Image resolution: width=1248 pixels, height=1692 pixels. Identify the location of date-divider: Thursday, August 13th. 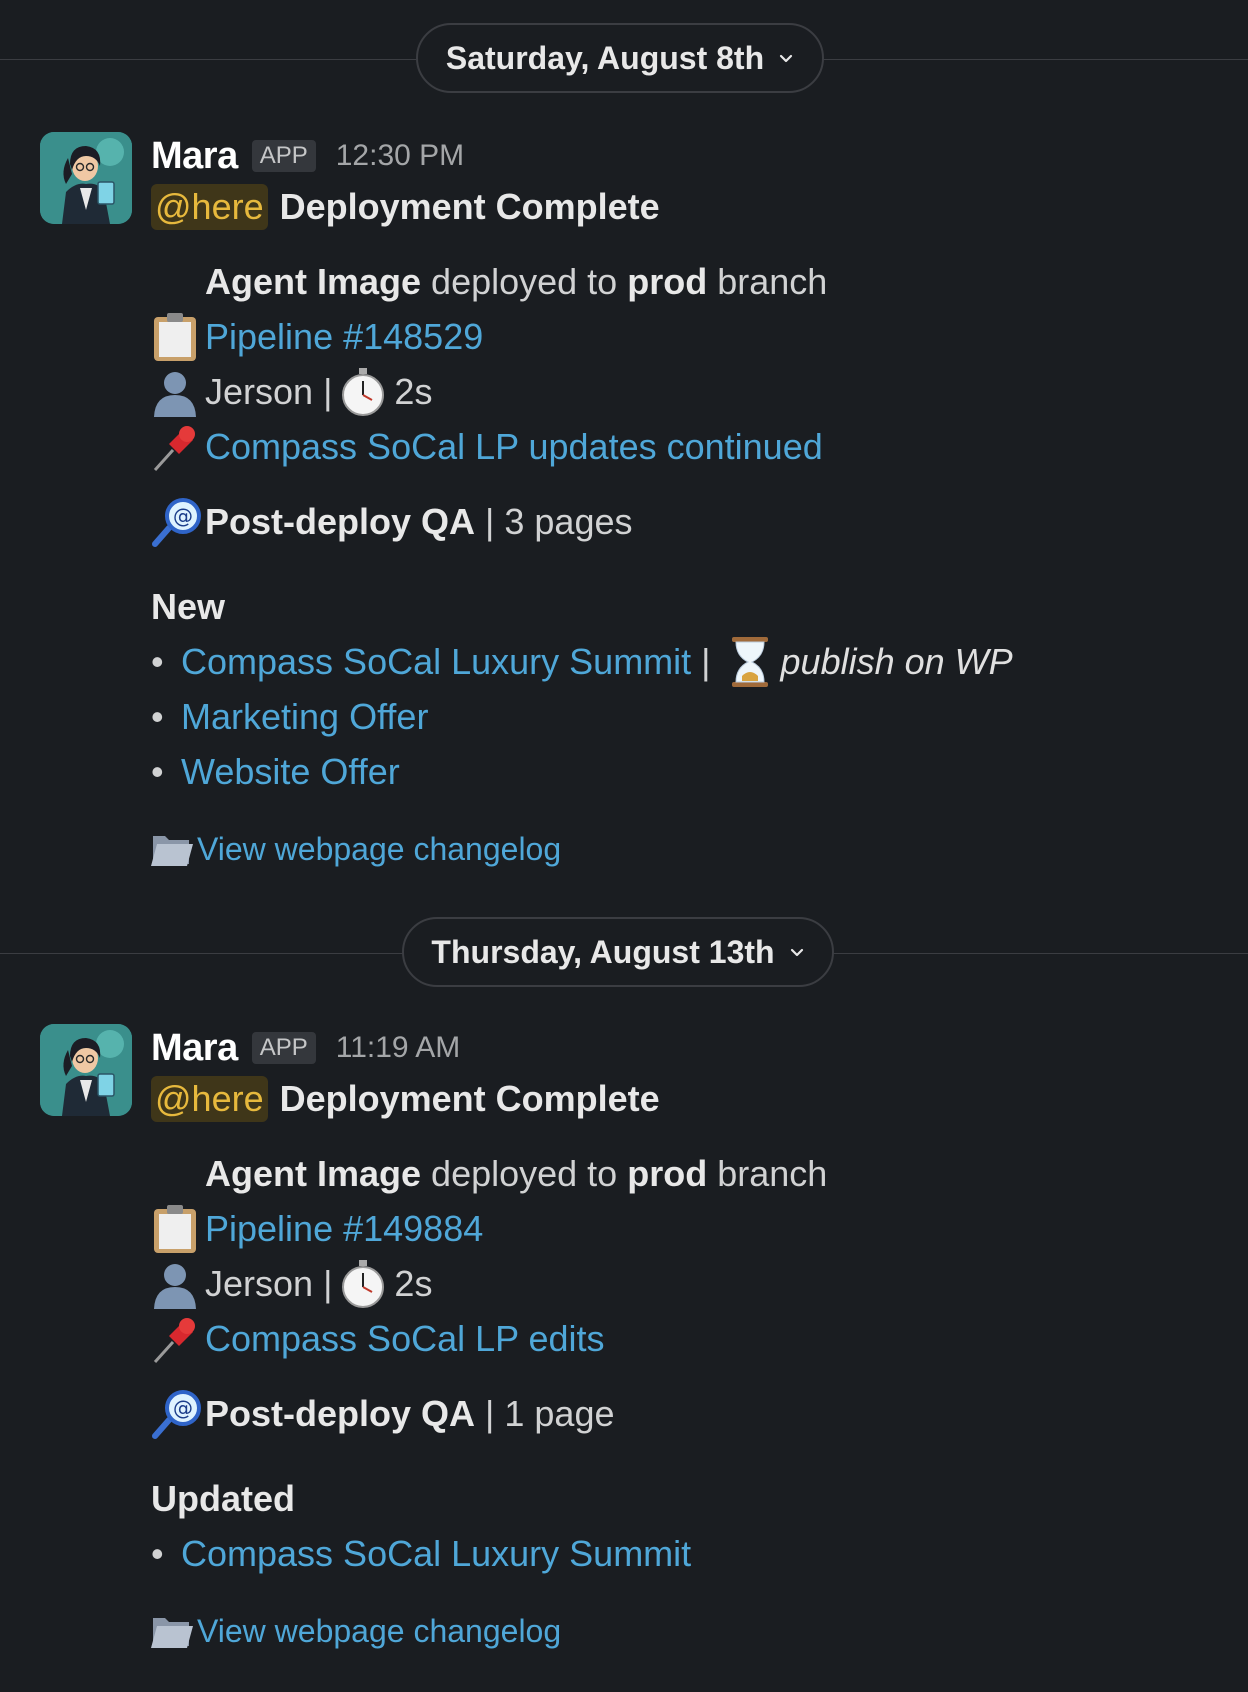
(624, 954).